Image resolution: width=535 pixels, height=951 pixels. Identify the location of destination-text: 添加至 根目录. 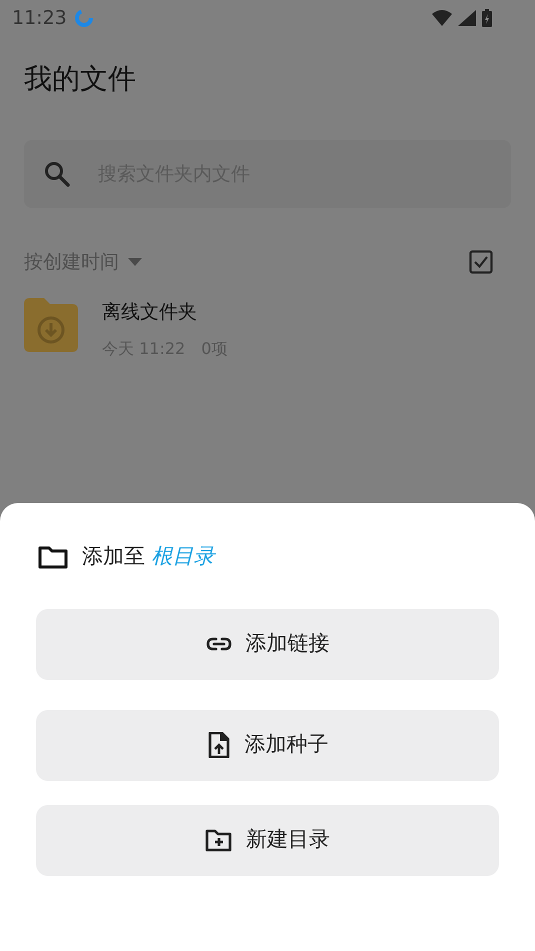
(148, 556).